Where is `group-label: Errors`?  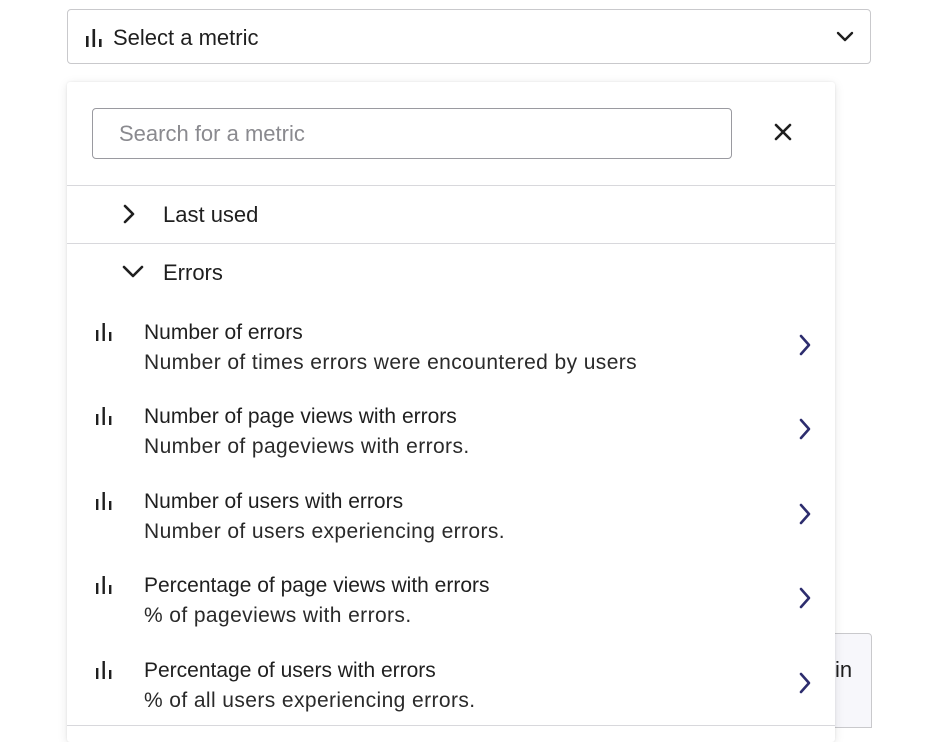 group-label: Errors is located at coordinates (193, 272).